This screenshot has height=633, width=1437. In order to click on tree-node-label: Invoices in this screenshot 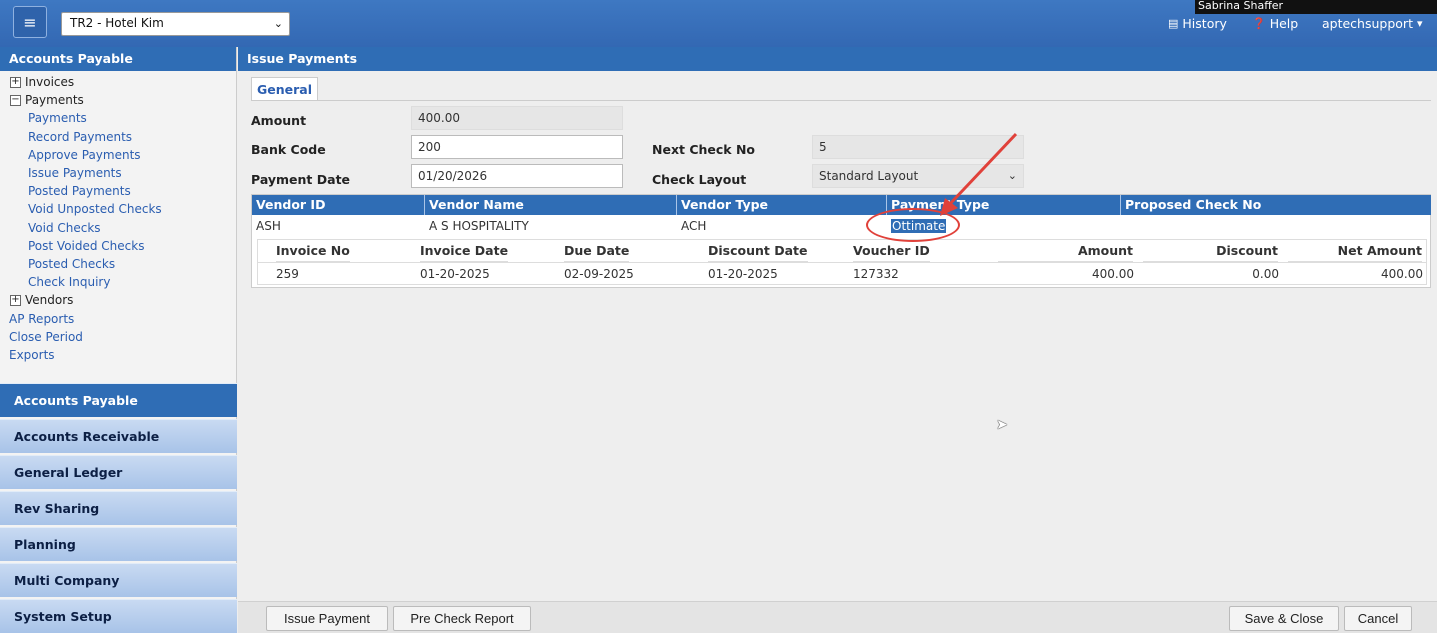, I will do `click(50, 82)`.